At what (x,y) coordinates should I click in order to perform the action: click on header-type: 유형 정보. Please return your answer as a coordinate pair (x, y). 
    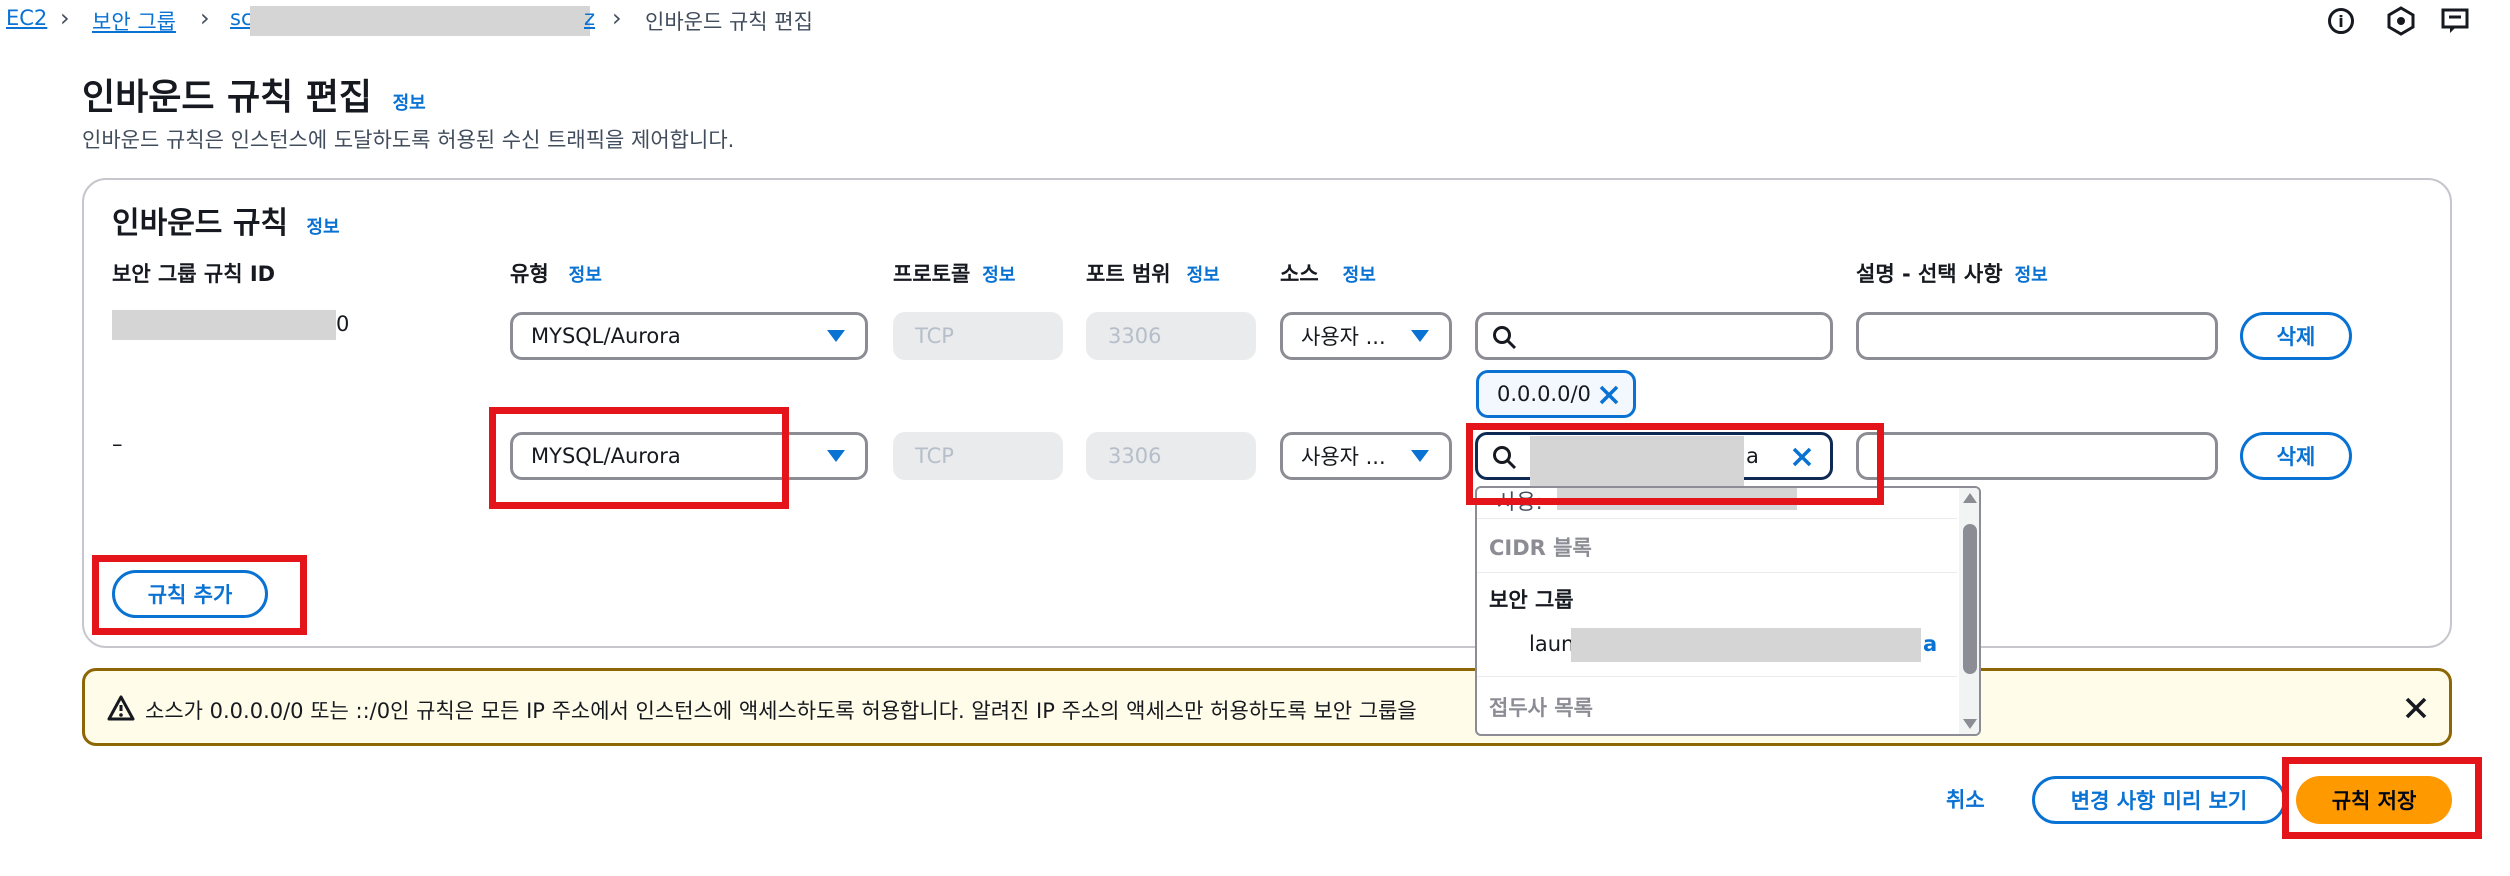
    Looking at the image, I should click on (556, 274).